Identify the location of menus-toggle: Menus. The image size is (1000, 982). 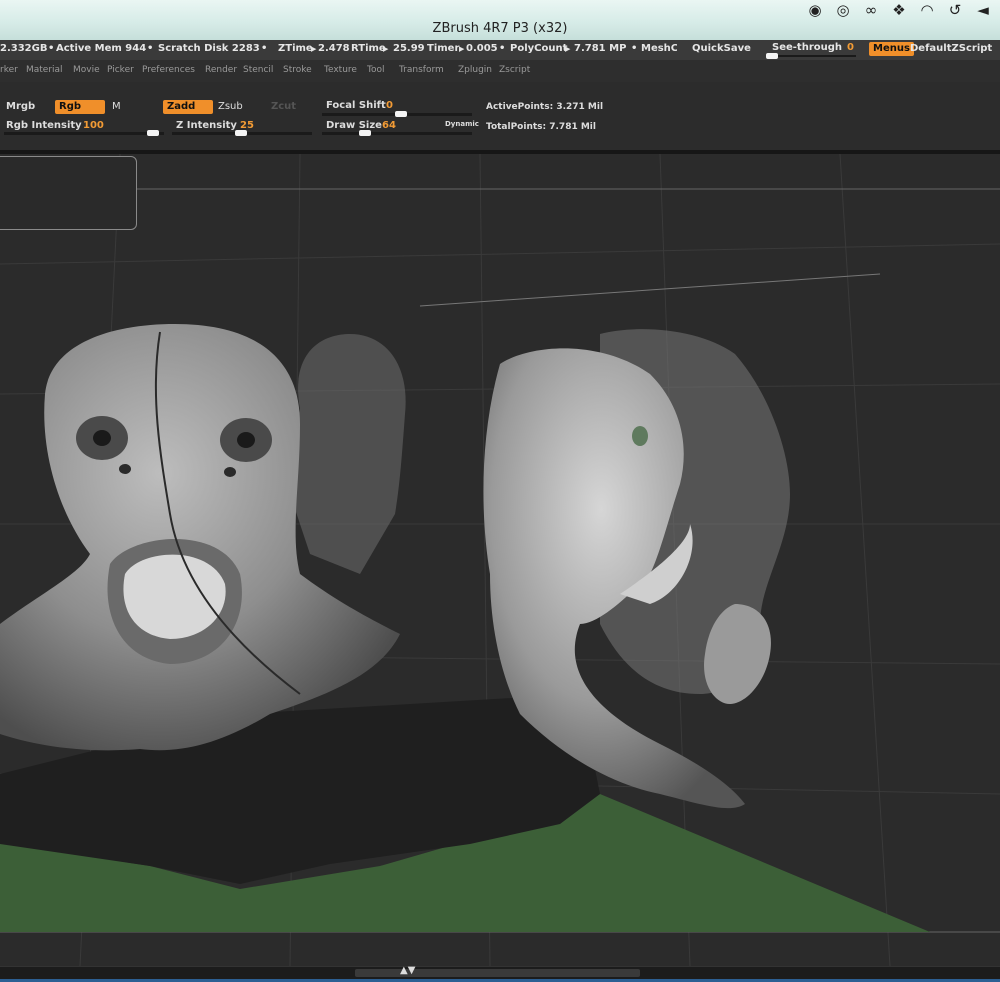
(891, 49).